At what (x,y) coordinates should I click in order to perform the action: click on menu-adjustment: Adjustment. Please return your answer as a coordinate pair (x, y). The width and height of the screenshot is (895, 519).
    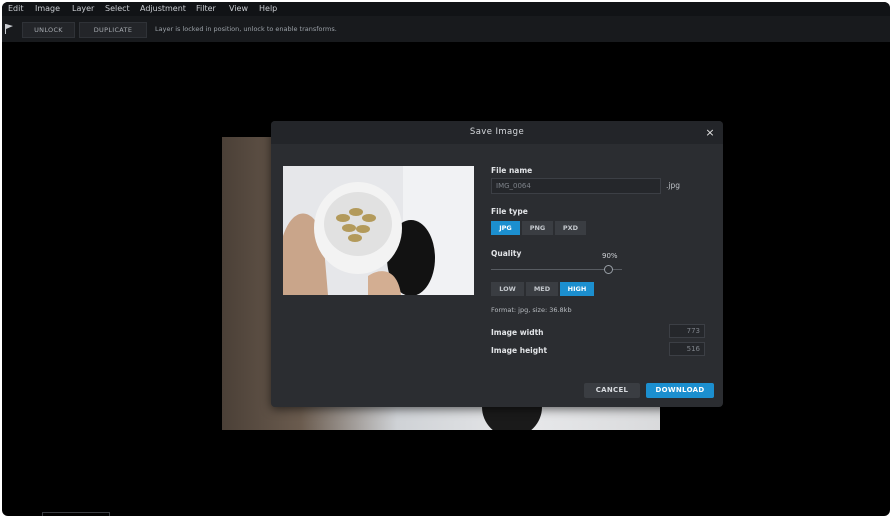
    Looking at the image, I should click on (163, 9).